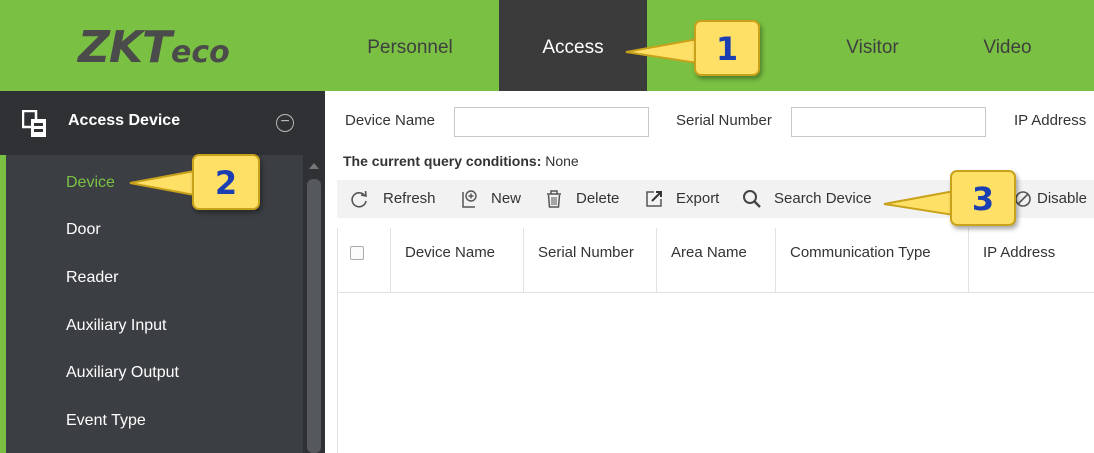  What do you see at coordinates (654, 199) in the screenshot?
I see `export-icon` at bounding box center [654, 199].